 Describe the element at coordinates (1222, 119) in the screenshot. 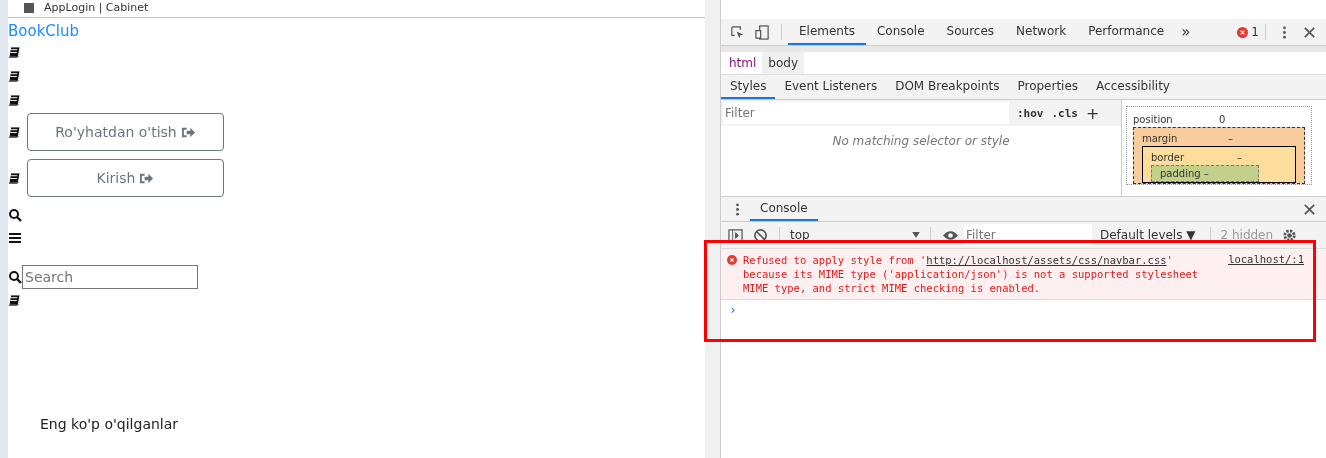

I see `box-model-value: 0` at that location.